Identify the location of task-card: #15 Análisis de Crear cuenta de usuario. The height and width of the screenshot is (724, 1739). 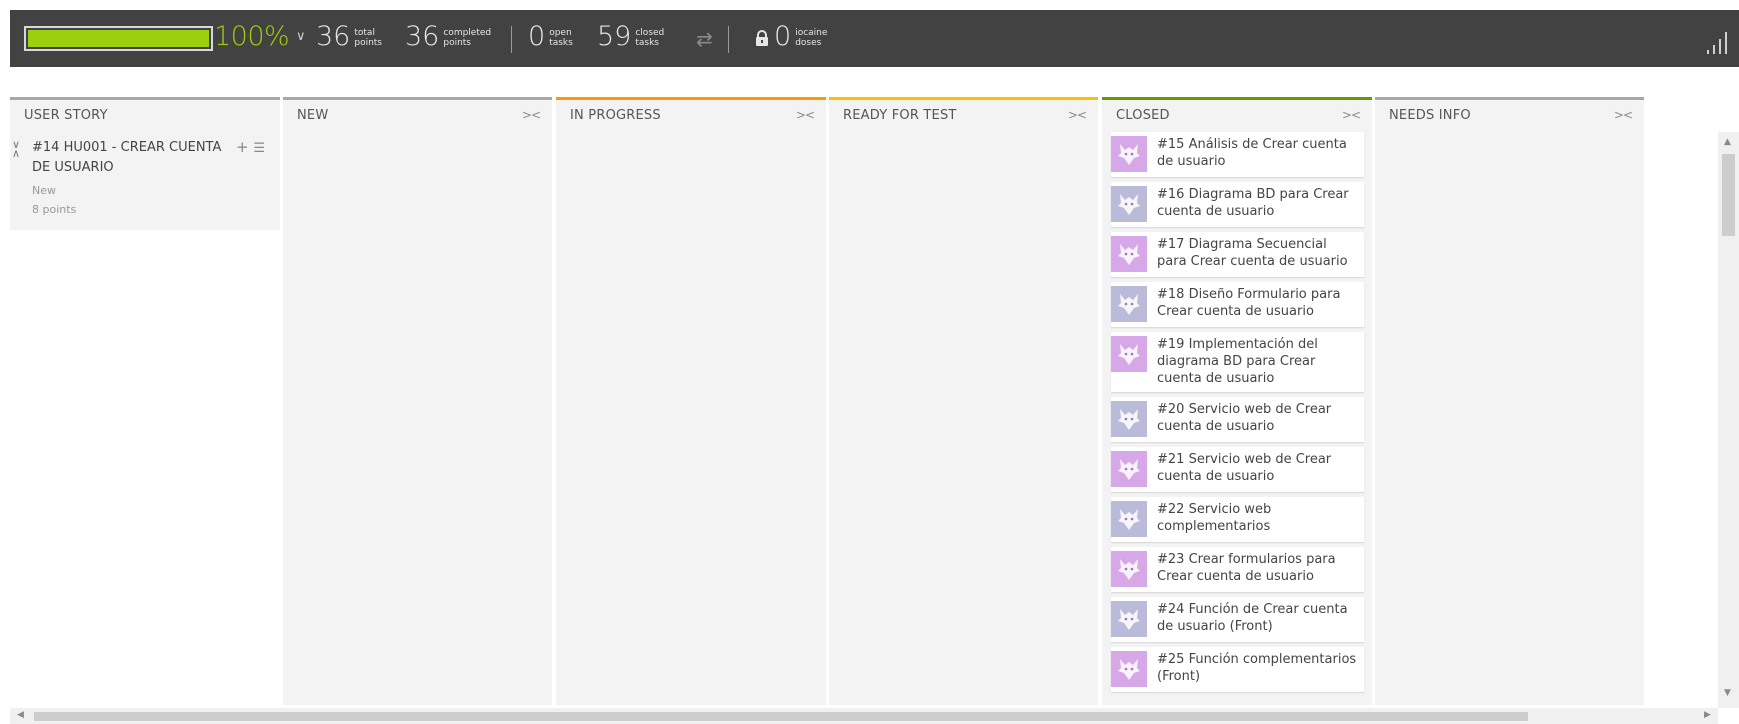
(1237, 154).